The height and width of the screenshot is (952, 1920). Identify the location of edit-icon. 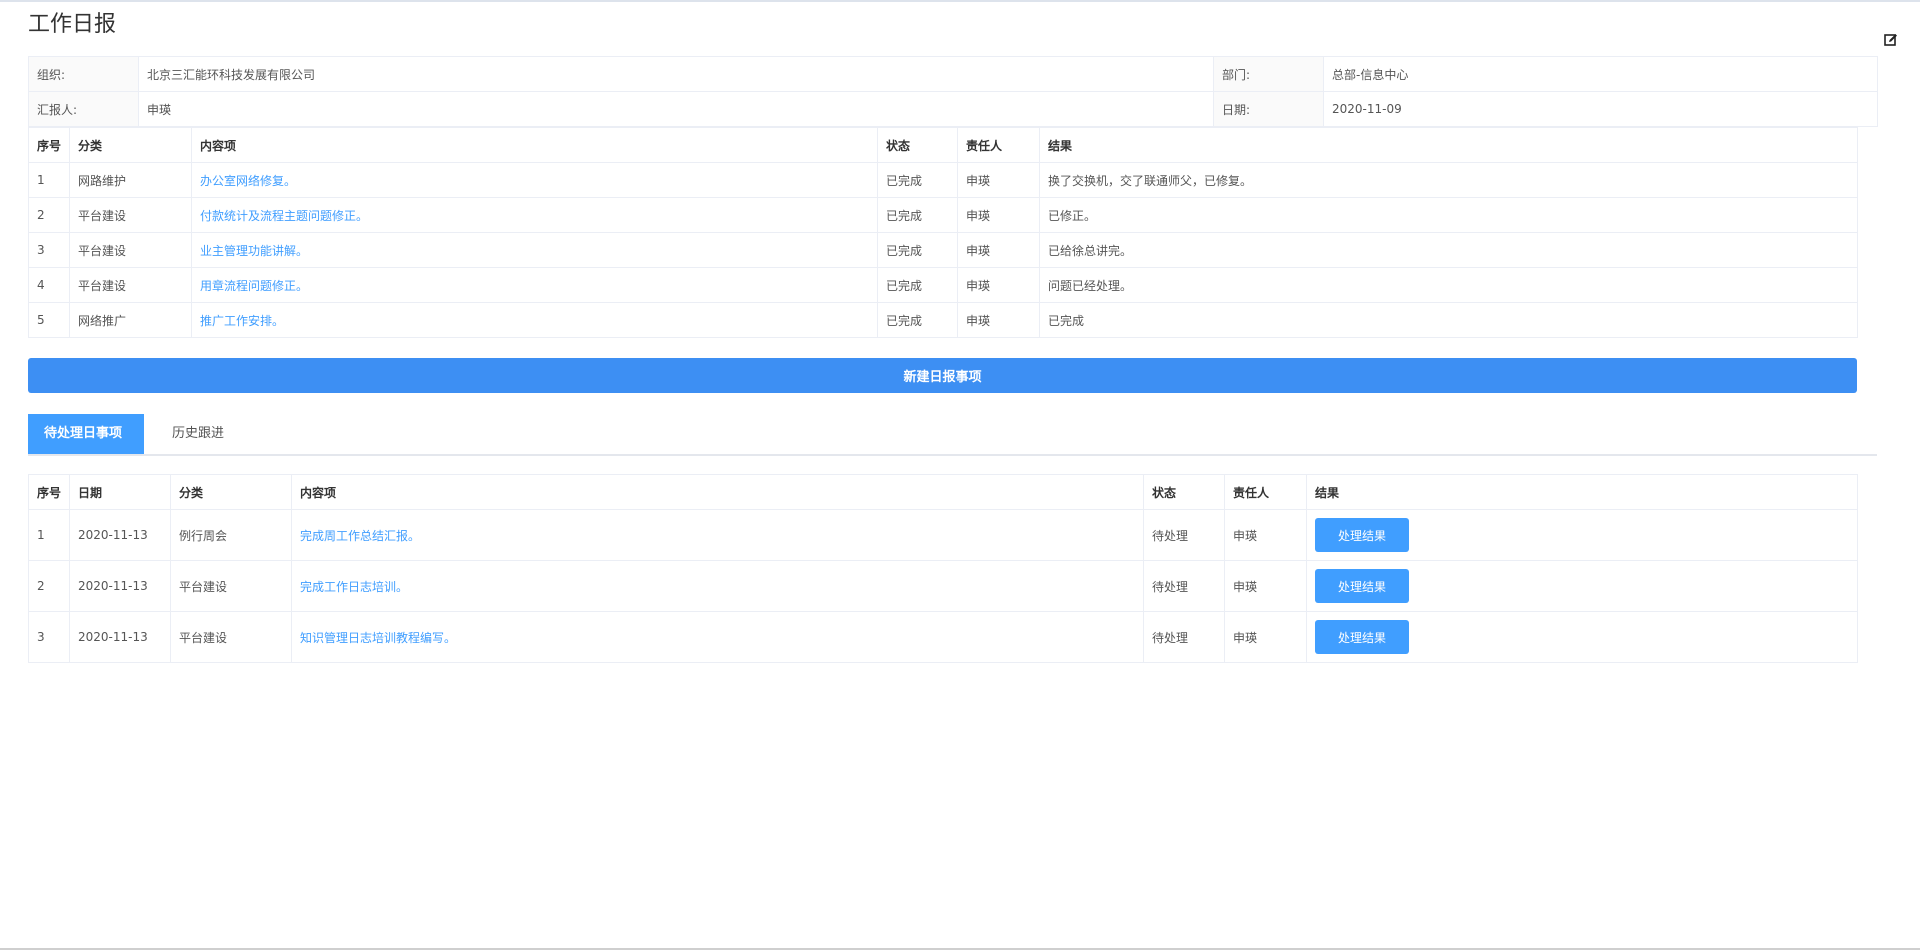
(1891, 40).